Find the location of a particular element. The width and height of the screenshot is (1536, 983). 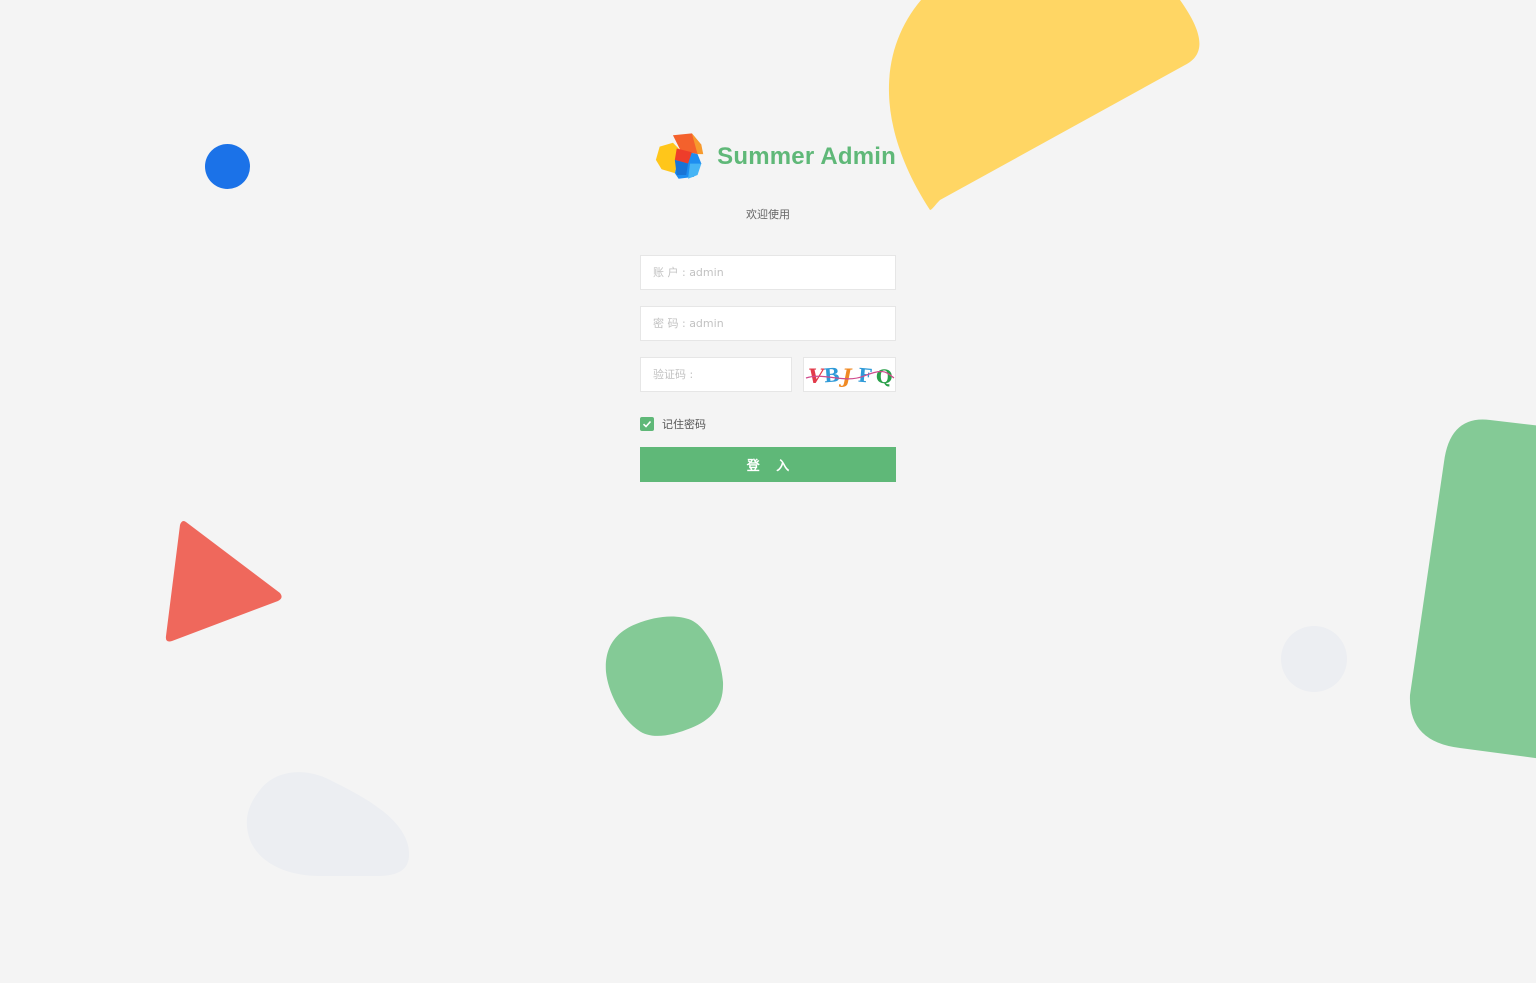

decorative-green-rounded-rectangle is located at coordinates (1472, 589).